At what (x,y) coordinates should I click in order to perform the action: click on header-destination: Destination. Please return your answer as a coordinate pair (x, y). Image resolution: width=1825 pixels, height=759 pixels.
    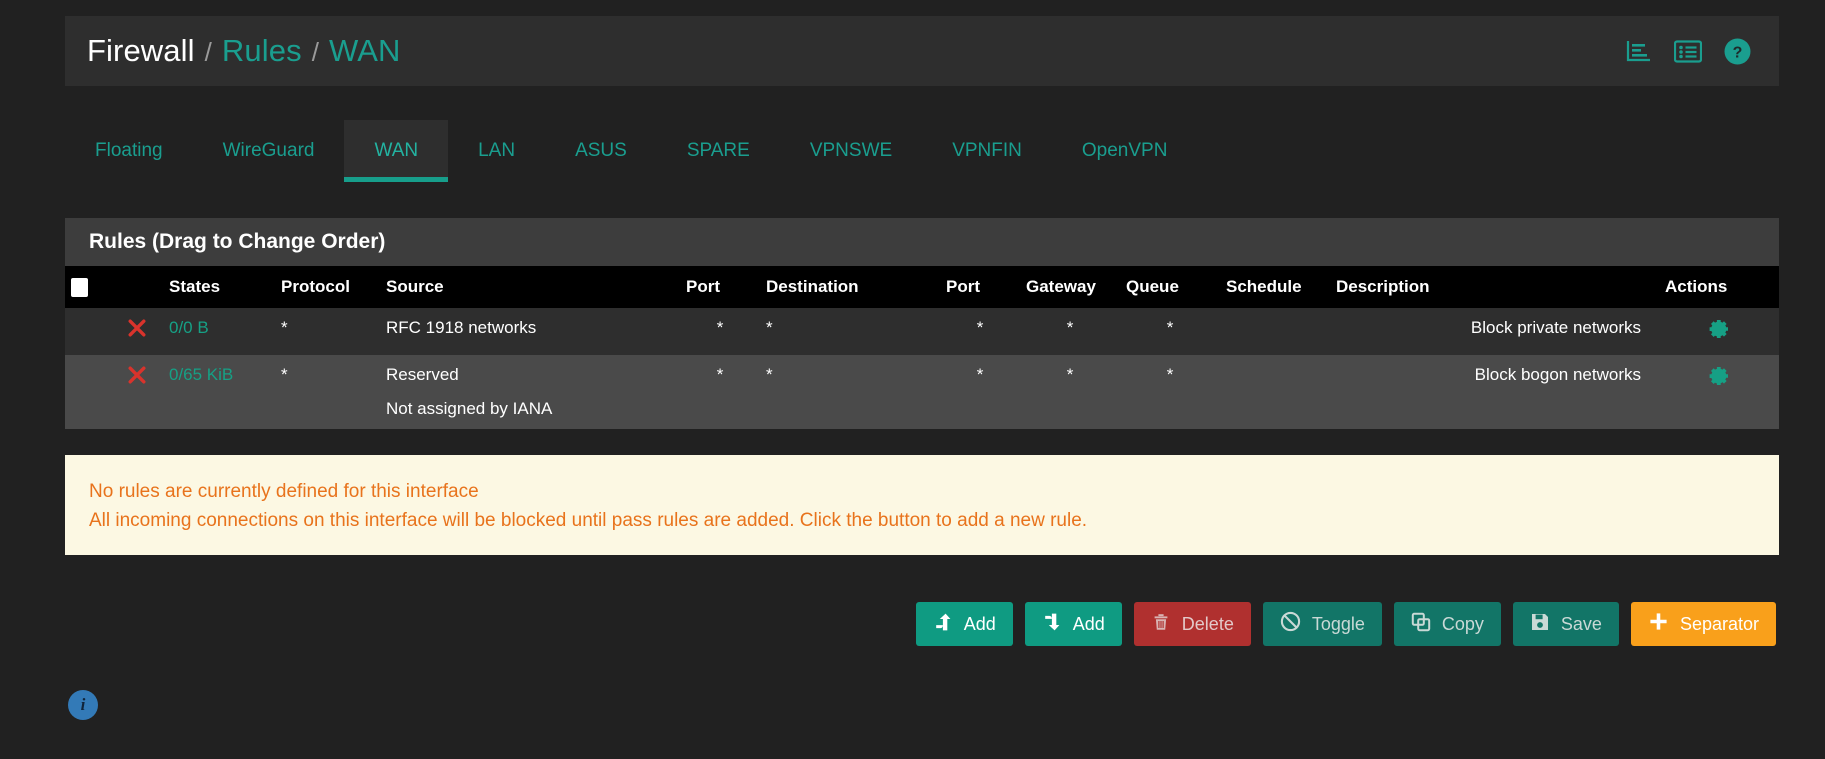
    Looking at the image, I should click on (812, 286).